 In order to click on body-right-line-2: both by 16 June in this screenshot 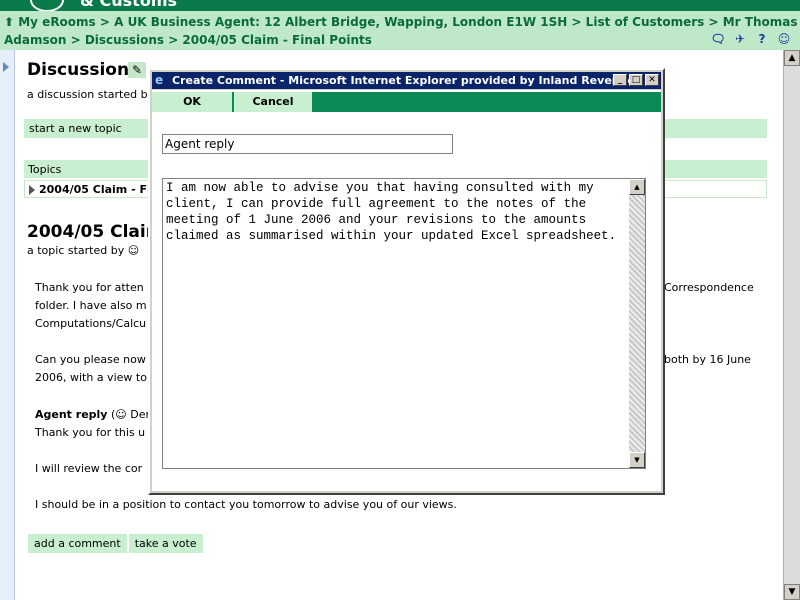, I will do `click(707, 359)`.